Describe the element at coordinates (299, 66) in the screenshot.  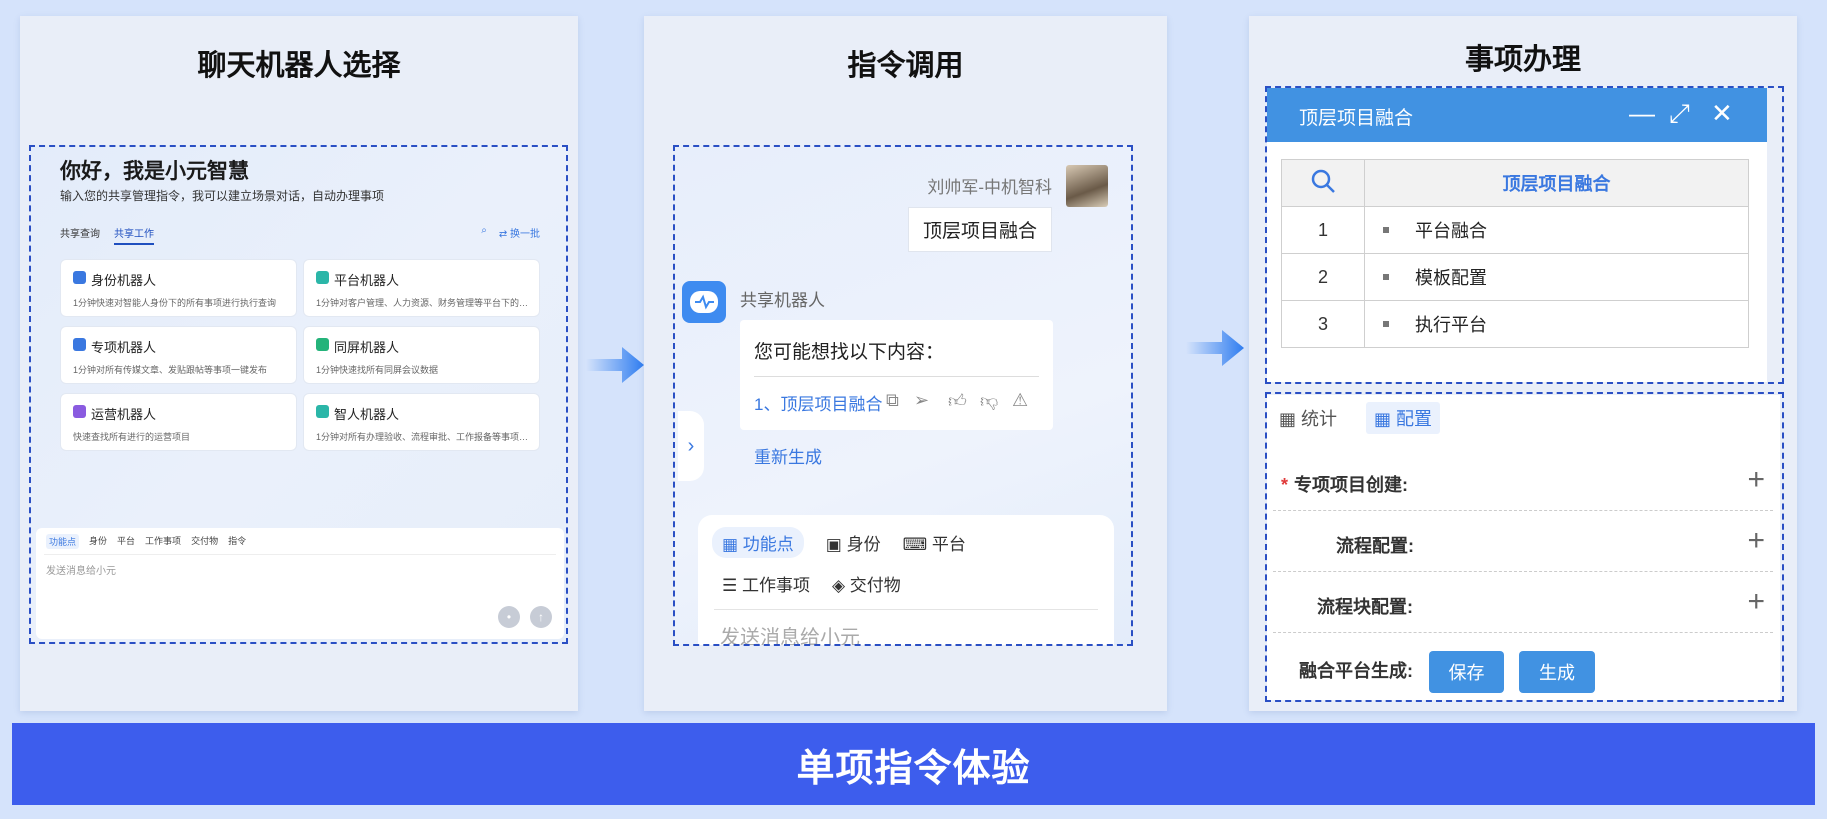
I see `panel-title: 聊天机器人选择` at that location.